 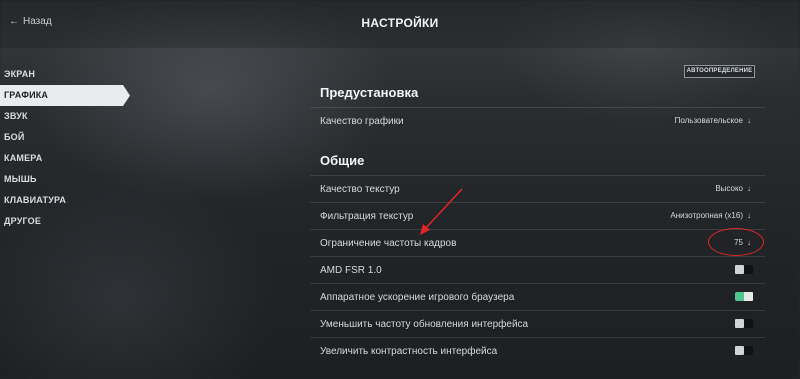 What do you see at coordinates (65, 95) in the screenshot?
I see `sidebar-item-graphics: ГРАФИКА` at bounding box center [65, 95].